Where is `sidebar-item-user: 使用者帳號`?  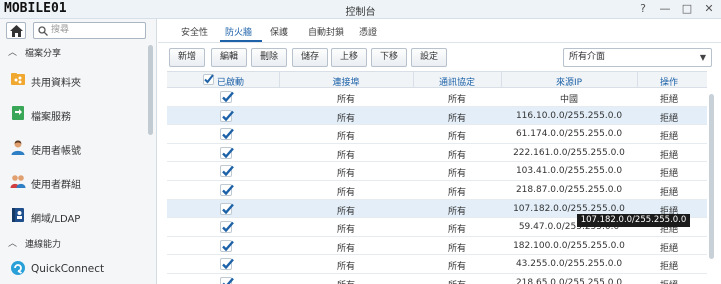 sidebar-item-user: 使用者帳號 is located at coordinates (74, 148).